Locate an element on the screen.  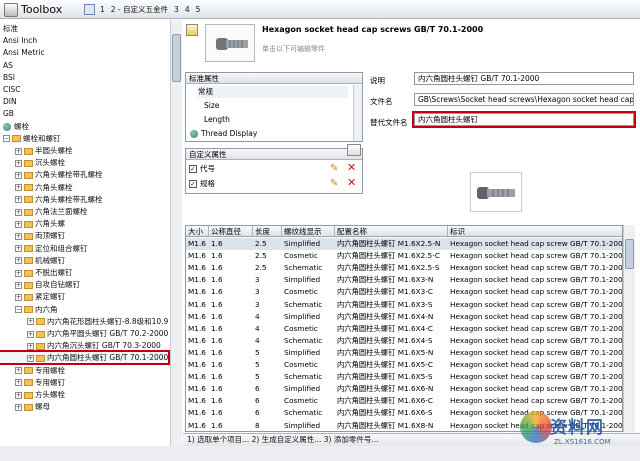
tree-item: + 六角头螺 is located at coordinates (32, 223).